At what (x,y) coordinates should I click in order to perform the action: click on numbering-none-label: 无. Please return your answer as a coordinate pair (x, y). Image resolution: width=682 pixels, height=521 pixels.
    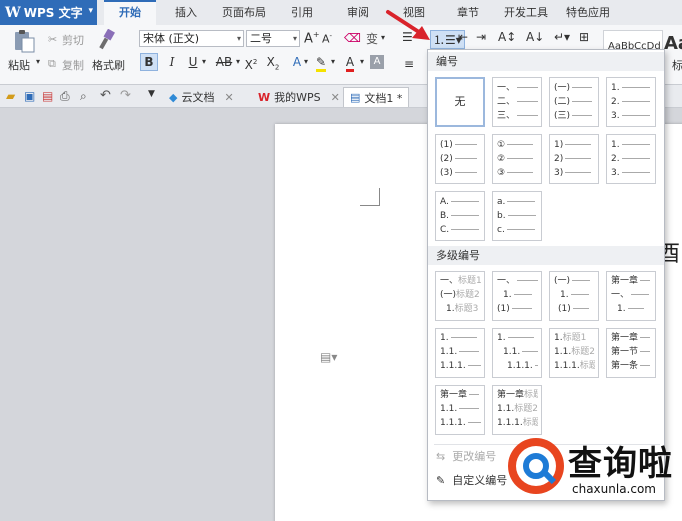
    Looking at the image, I should click on (460, 101).